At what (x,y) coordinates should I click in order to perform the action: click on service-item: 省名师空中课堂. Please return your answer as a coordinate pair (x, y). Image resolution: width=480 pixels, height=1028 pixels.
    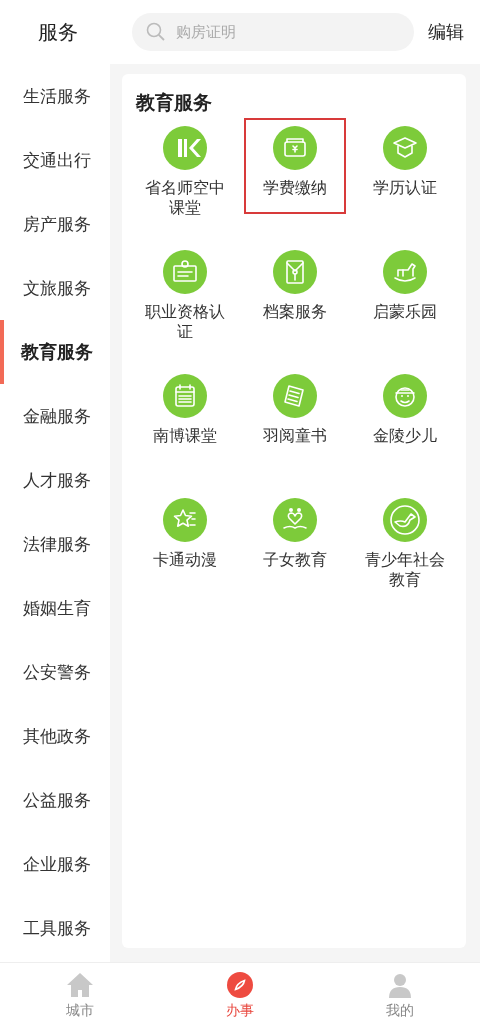
    Looking at the image, I should click on (185, 177).